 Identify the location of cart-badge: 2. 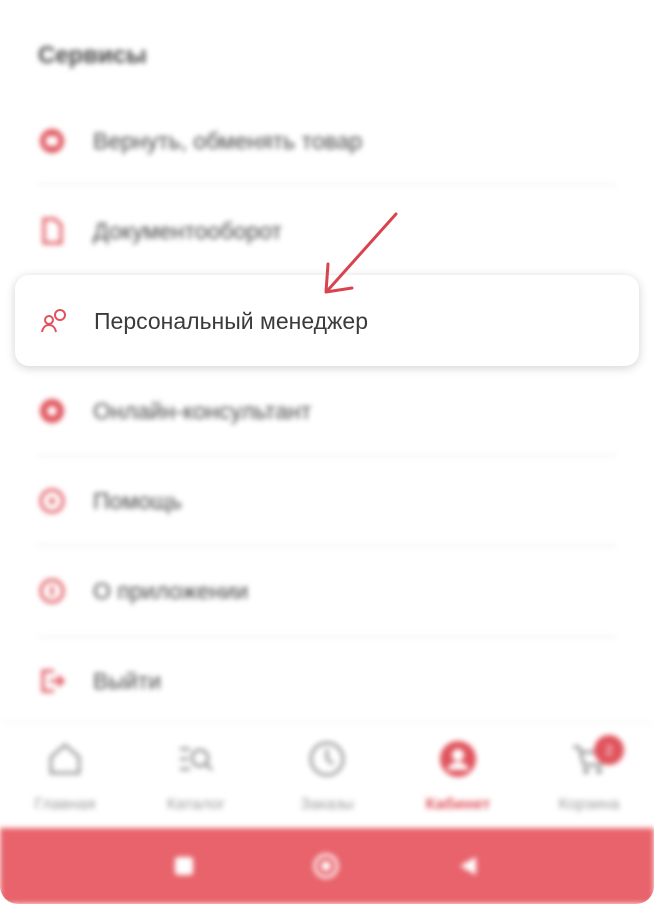
(609, 750).